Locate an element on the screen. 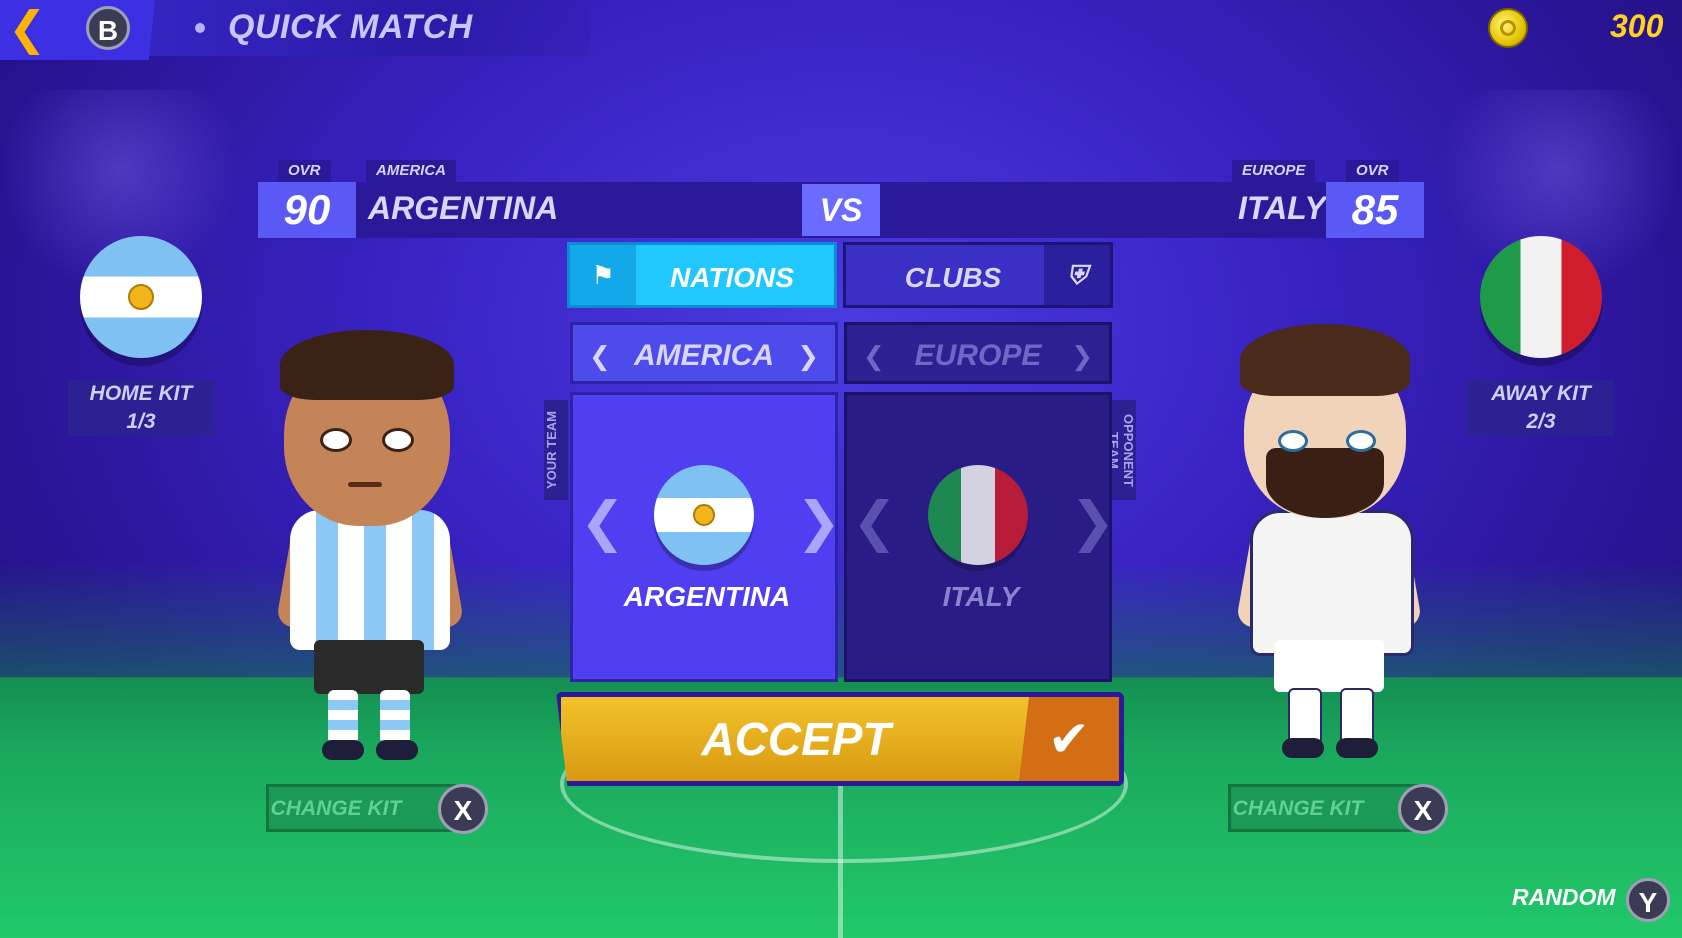 Image resolution: width=1682 pixels, height=938 pixels. y-key-hint: Y is located at coordinates (1648, 900).